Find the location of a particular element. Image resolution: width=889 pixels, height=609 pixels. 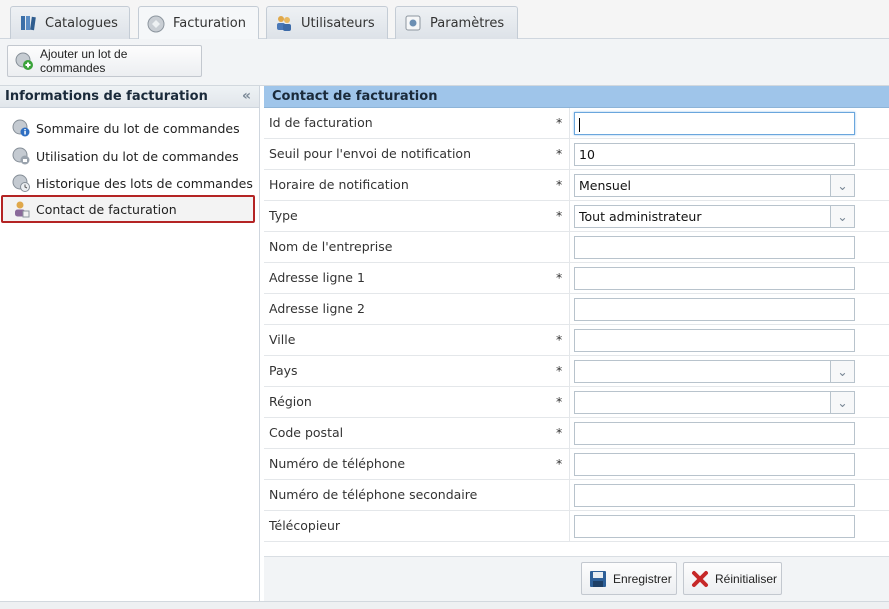

form-row-company: Nom de l'entreprise is located at coordinates (576, 247).